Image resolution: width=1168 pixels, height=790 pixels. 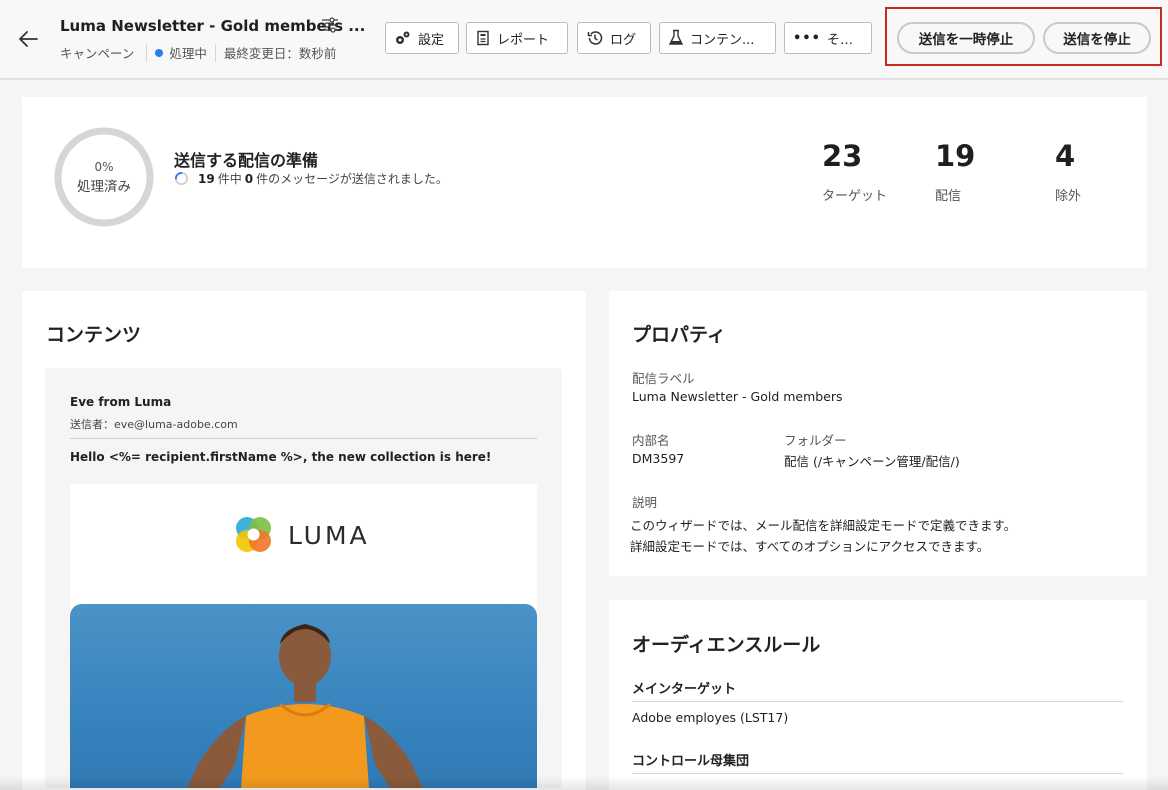 I want to click on status-dot-icon, so click(x=159, y=52).